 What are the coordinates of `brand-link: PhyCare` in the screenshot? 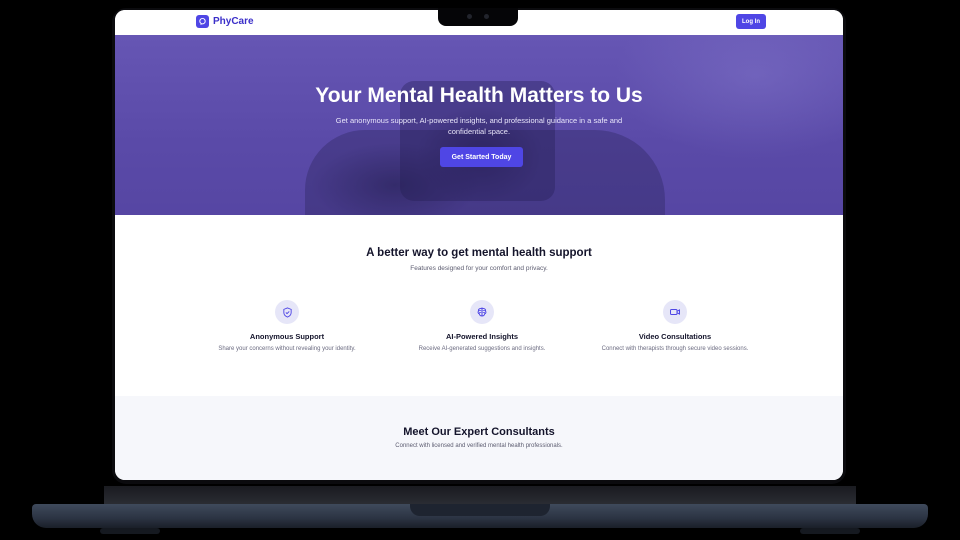 It's located at (225, 21).